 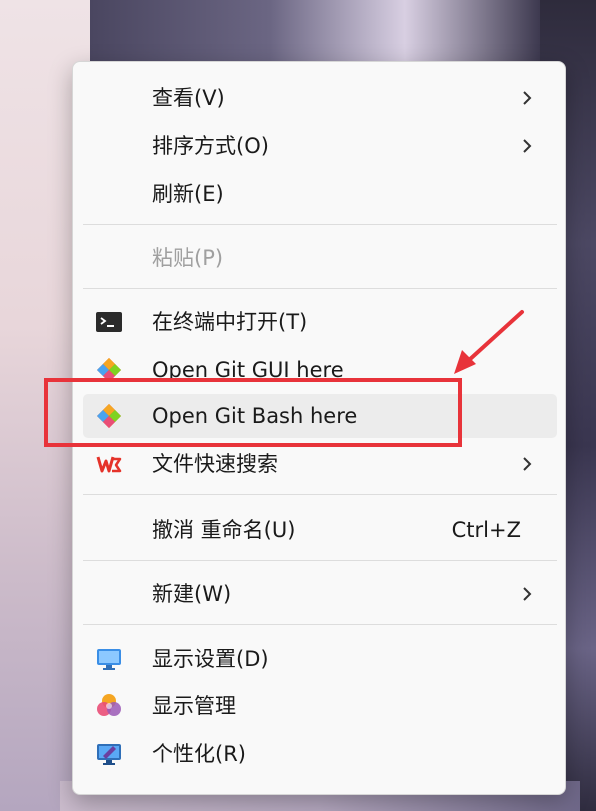 What do you see at coordinates (489, 342) in the screenshot?
I see `annotation-arrow-icon` at bounding box center [489, 342].